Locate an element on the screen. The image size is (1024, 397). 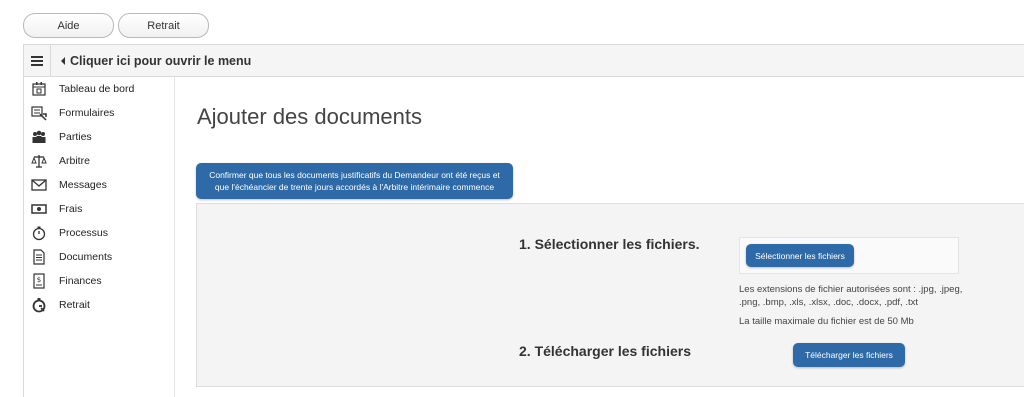
sidebar-item-dashboard: Tableau de bord is located at coordinates (99, 89).